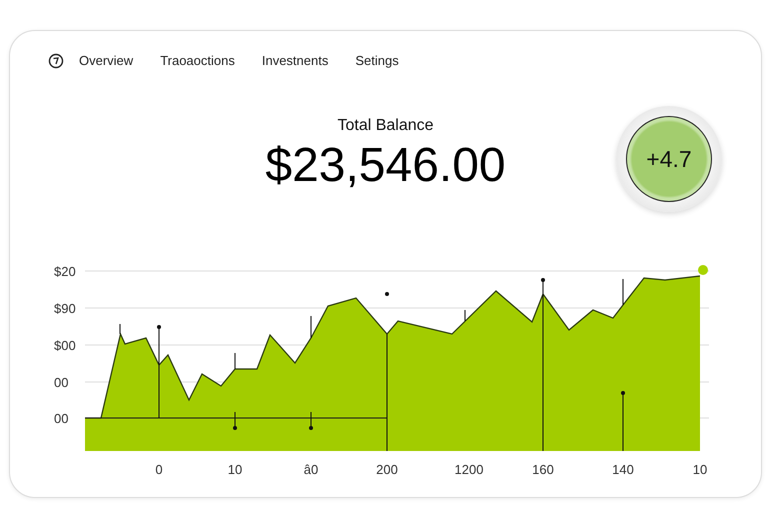  What do you see at coordinates (385, 126) in the screenshot?
I see `balance-label: Total Balance` at bounding box center [385, 126].